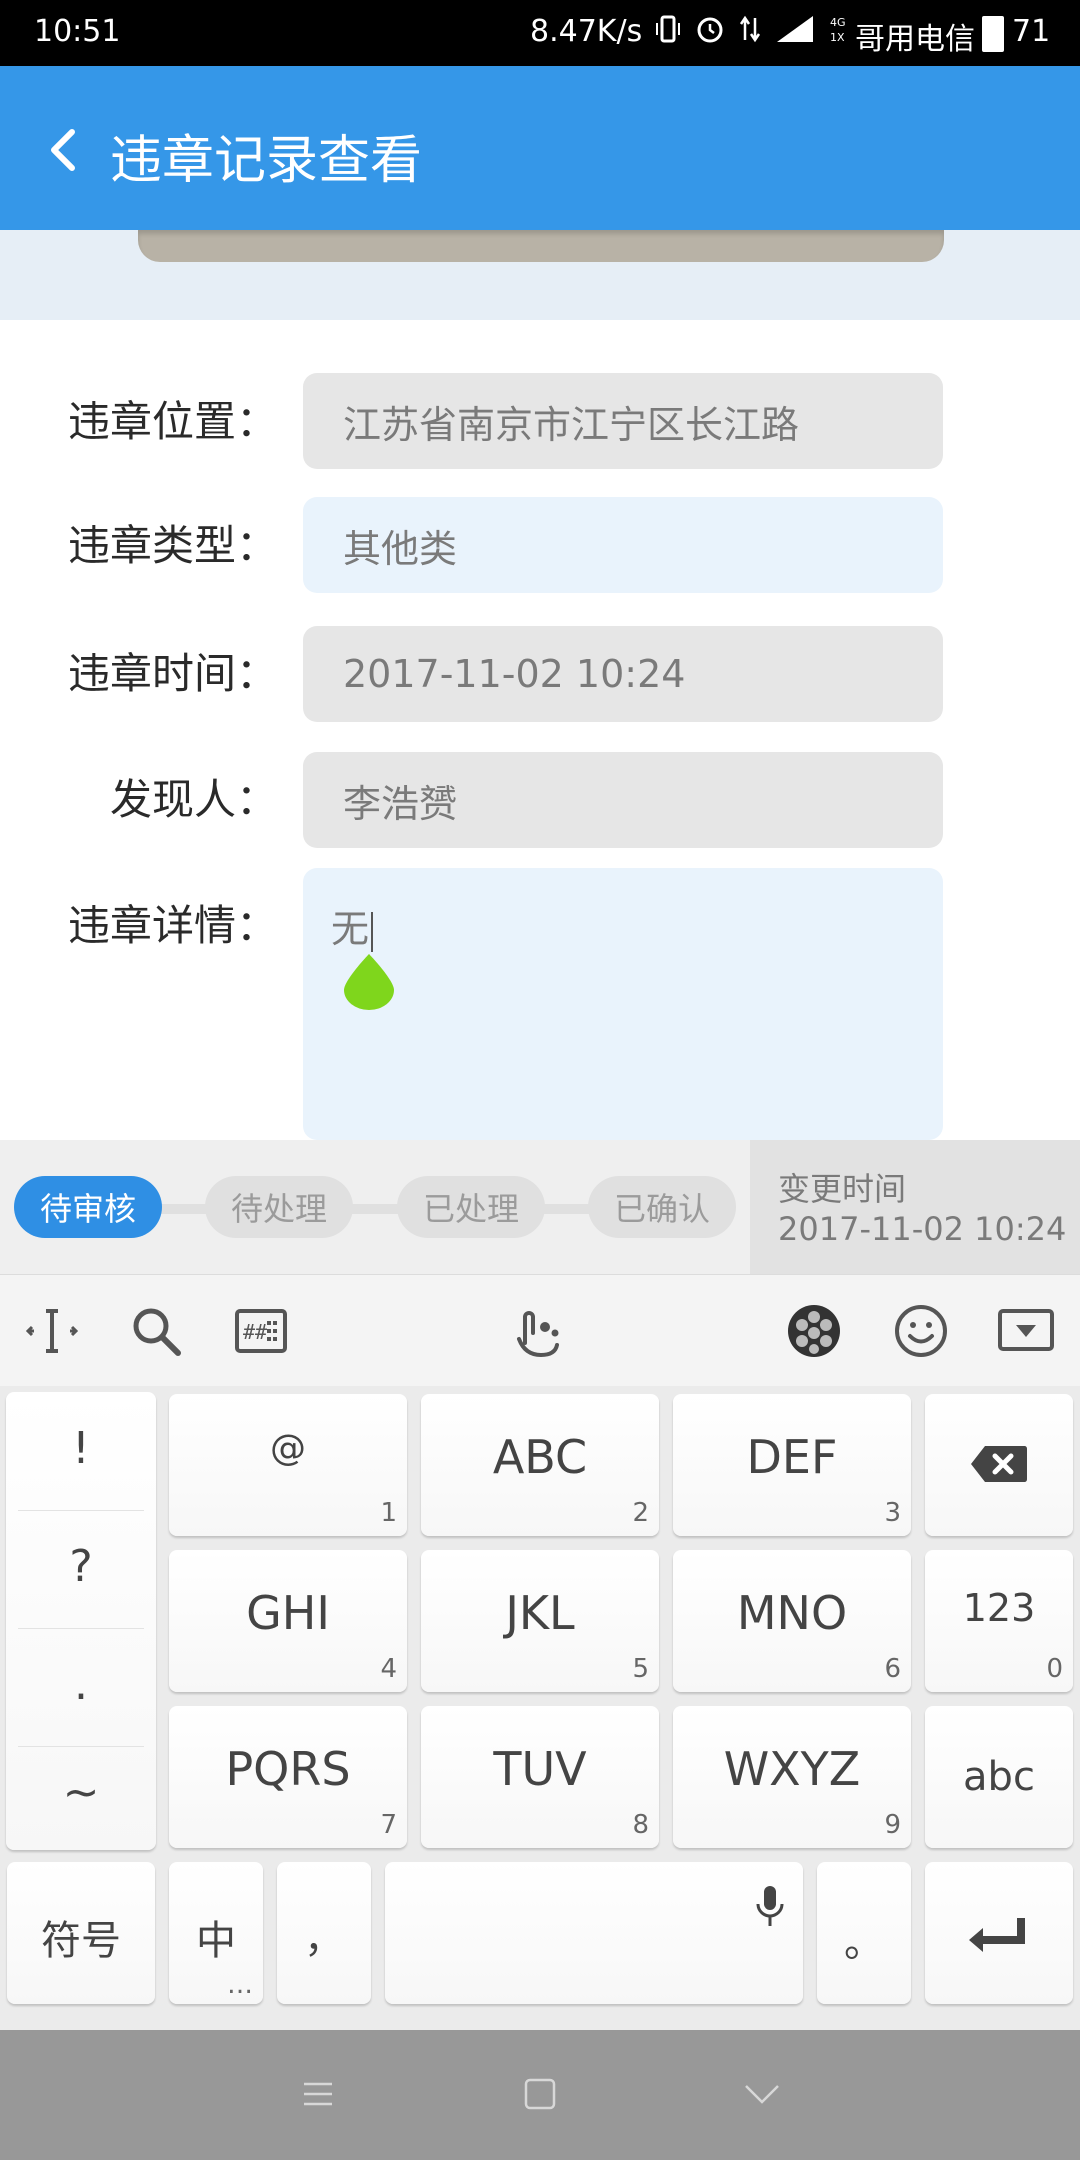 This screenshot has width=1080, height=2160. Describe the element at coordinates (318, 2094) in the screenshot. I see `menu-icon` at that location.